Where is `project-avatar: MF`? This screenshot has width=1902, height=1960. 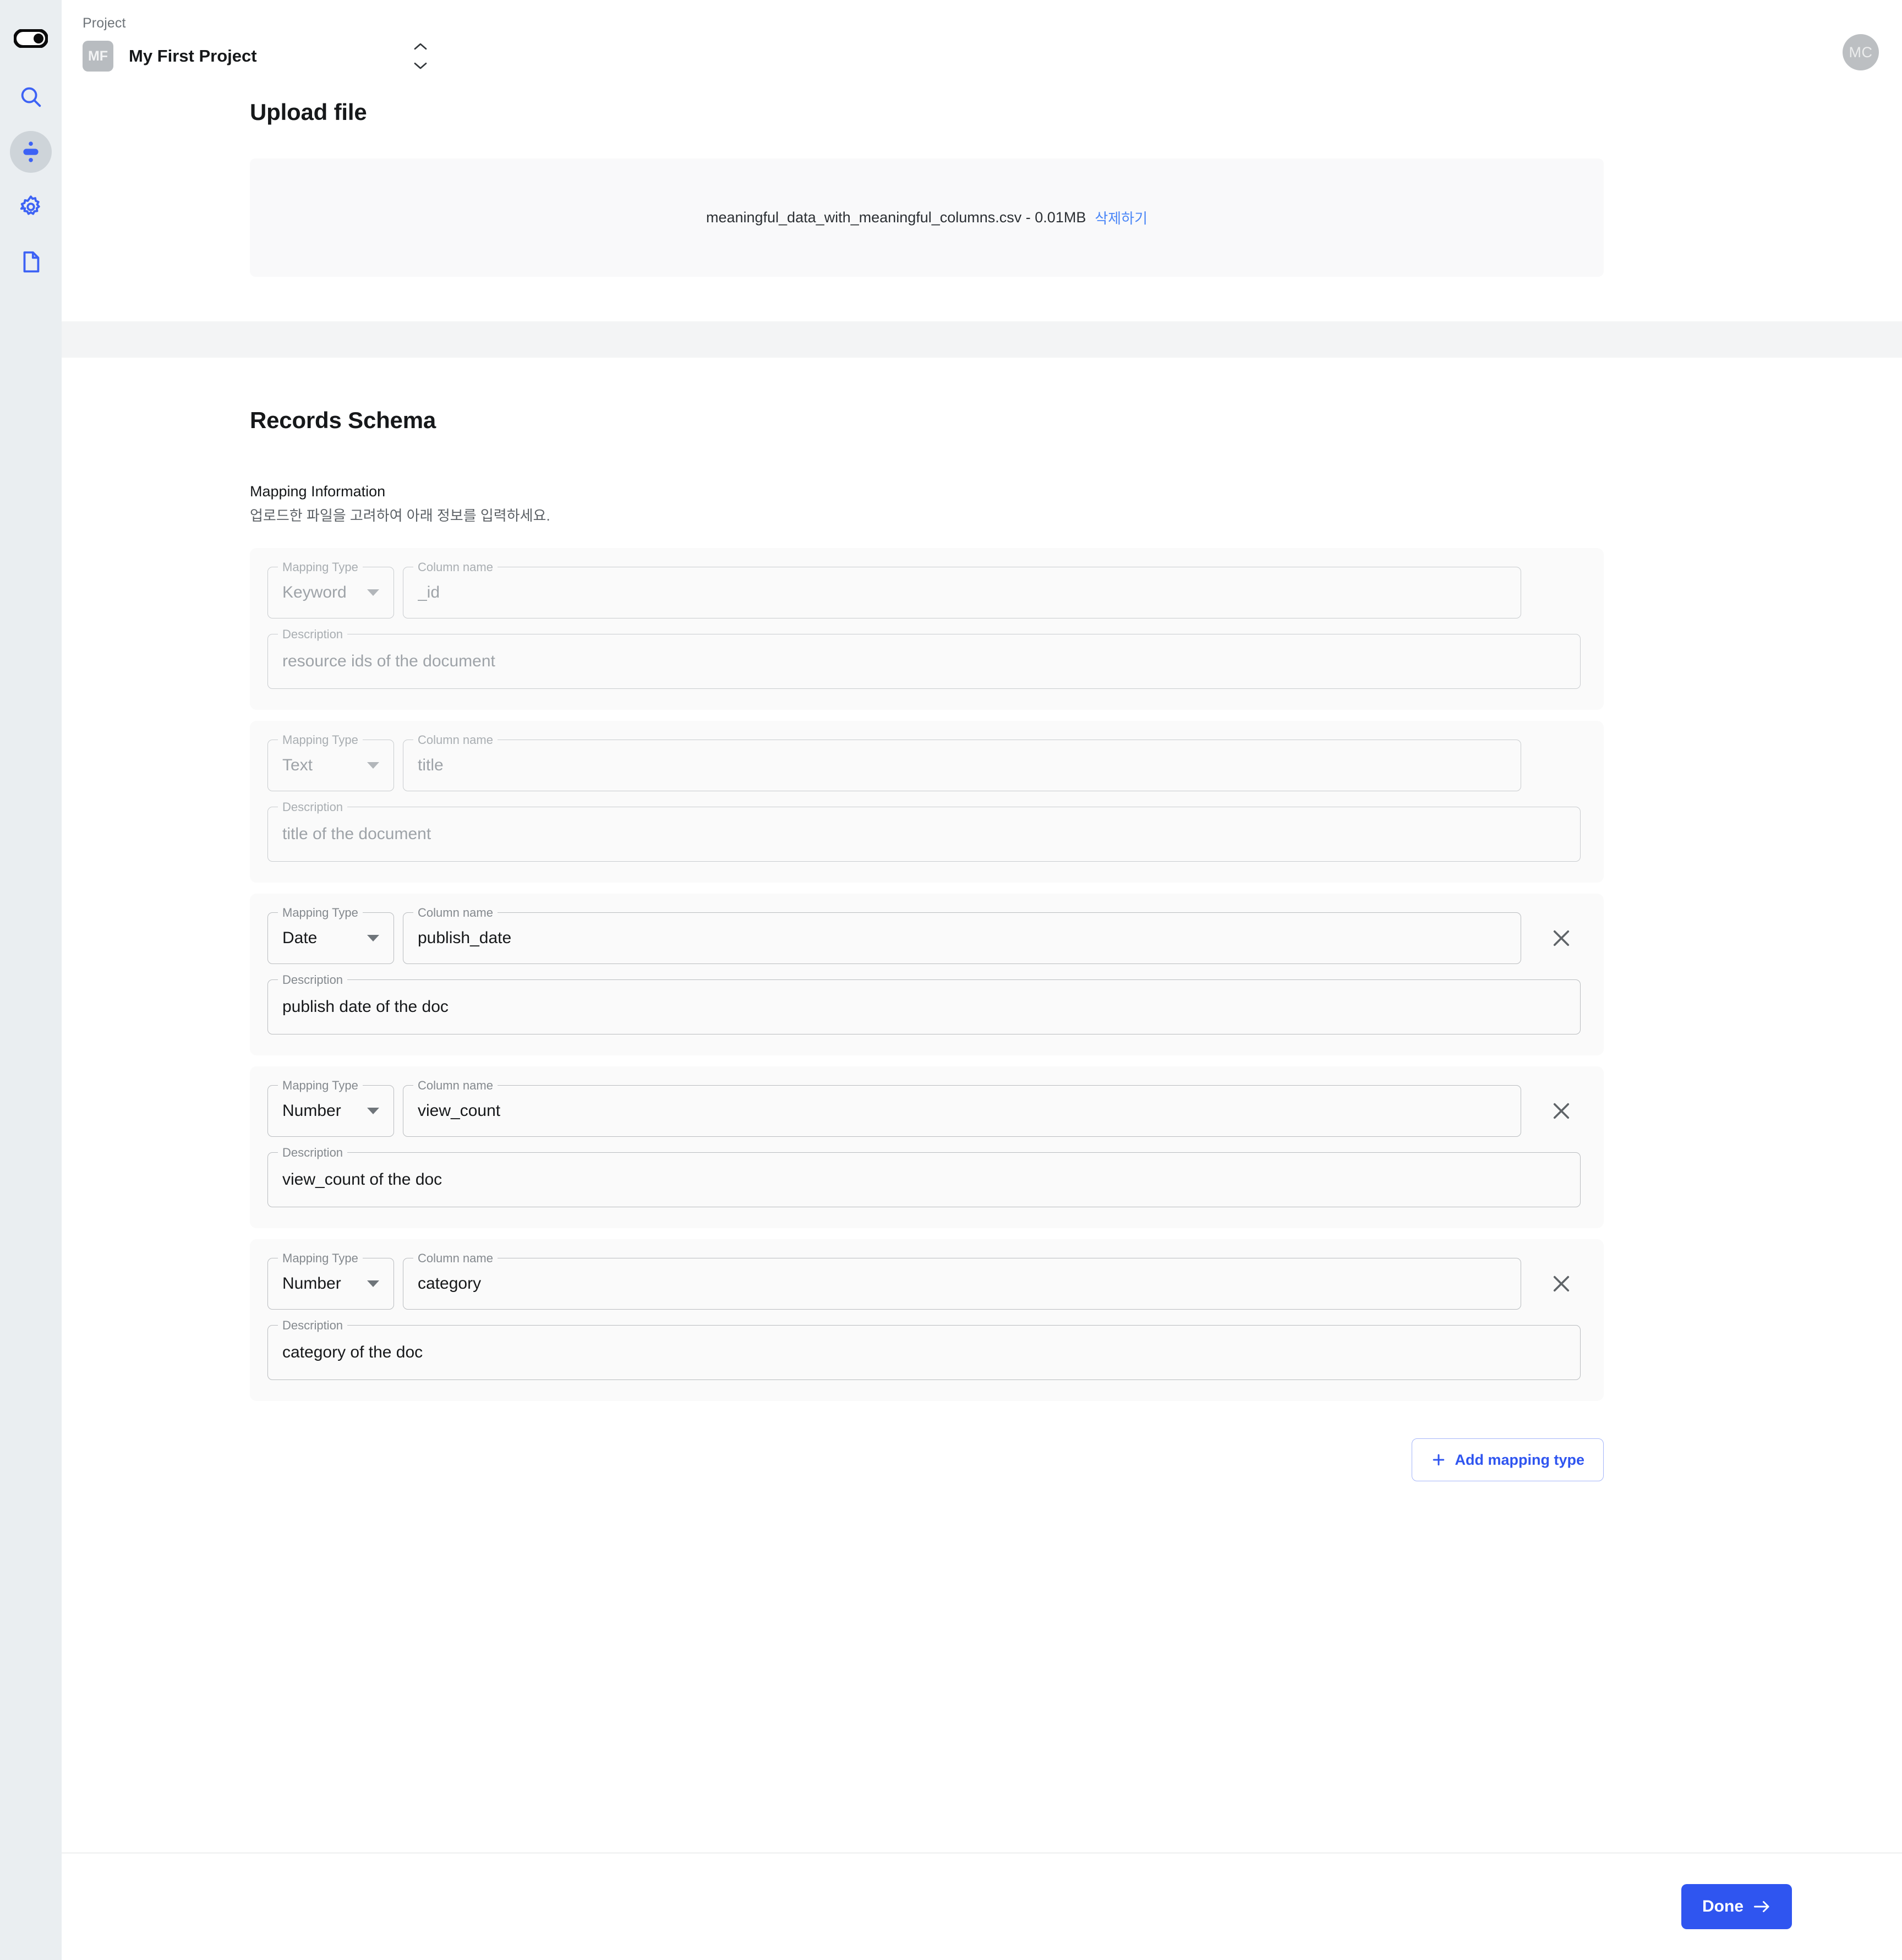 project-avatar: MF is located at coordinates (98, 56).